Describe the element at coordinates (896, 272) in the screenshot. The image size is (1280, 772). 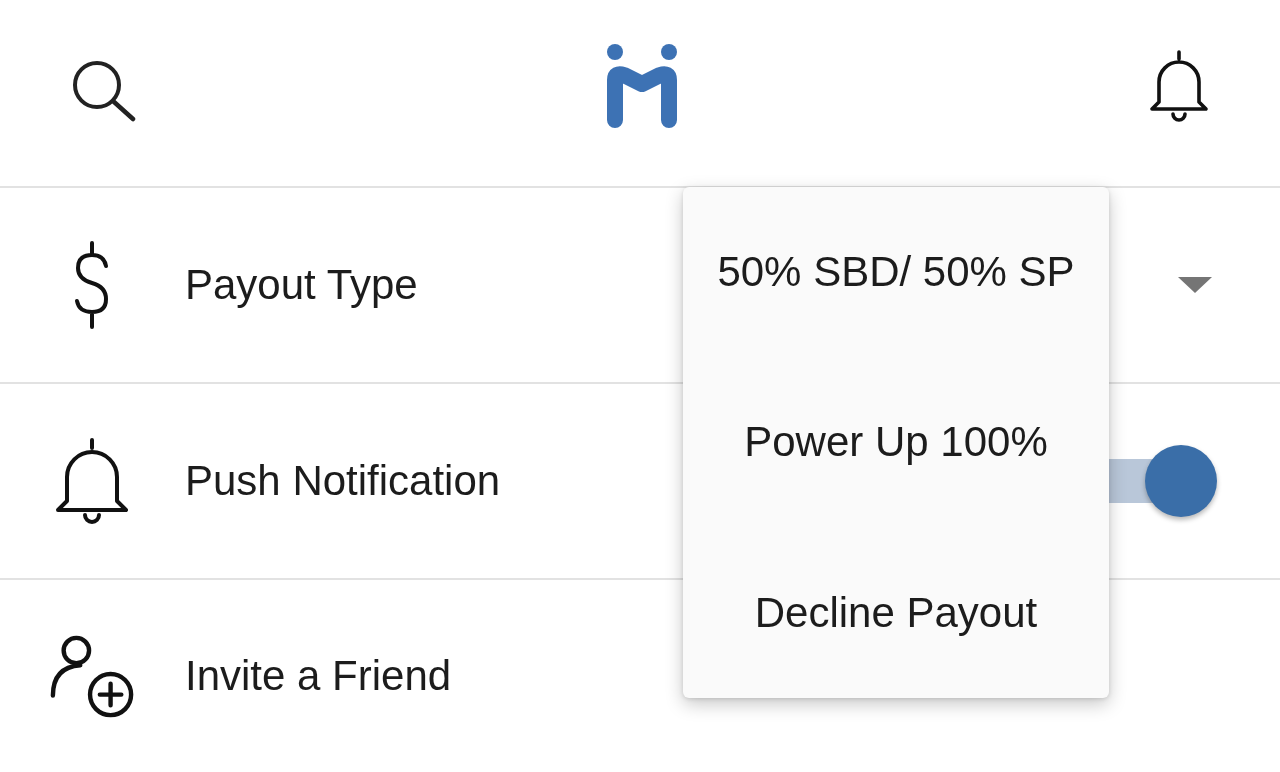
I see `menu-option: 50% SBD/ 50% SP` at that location.